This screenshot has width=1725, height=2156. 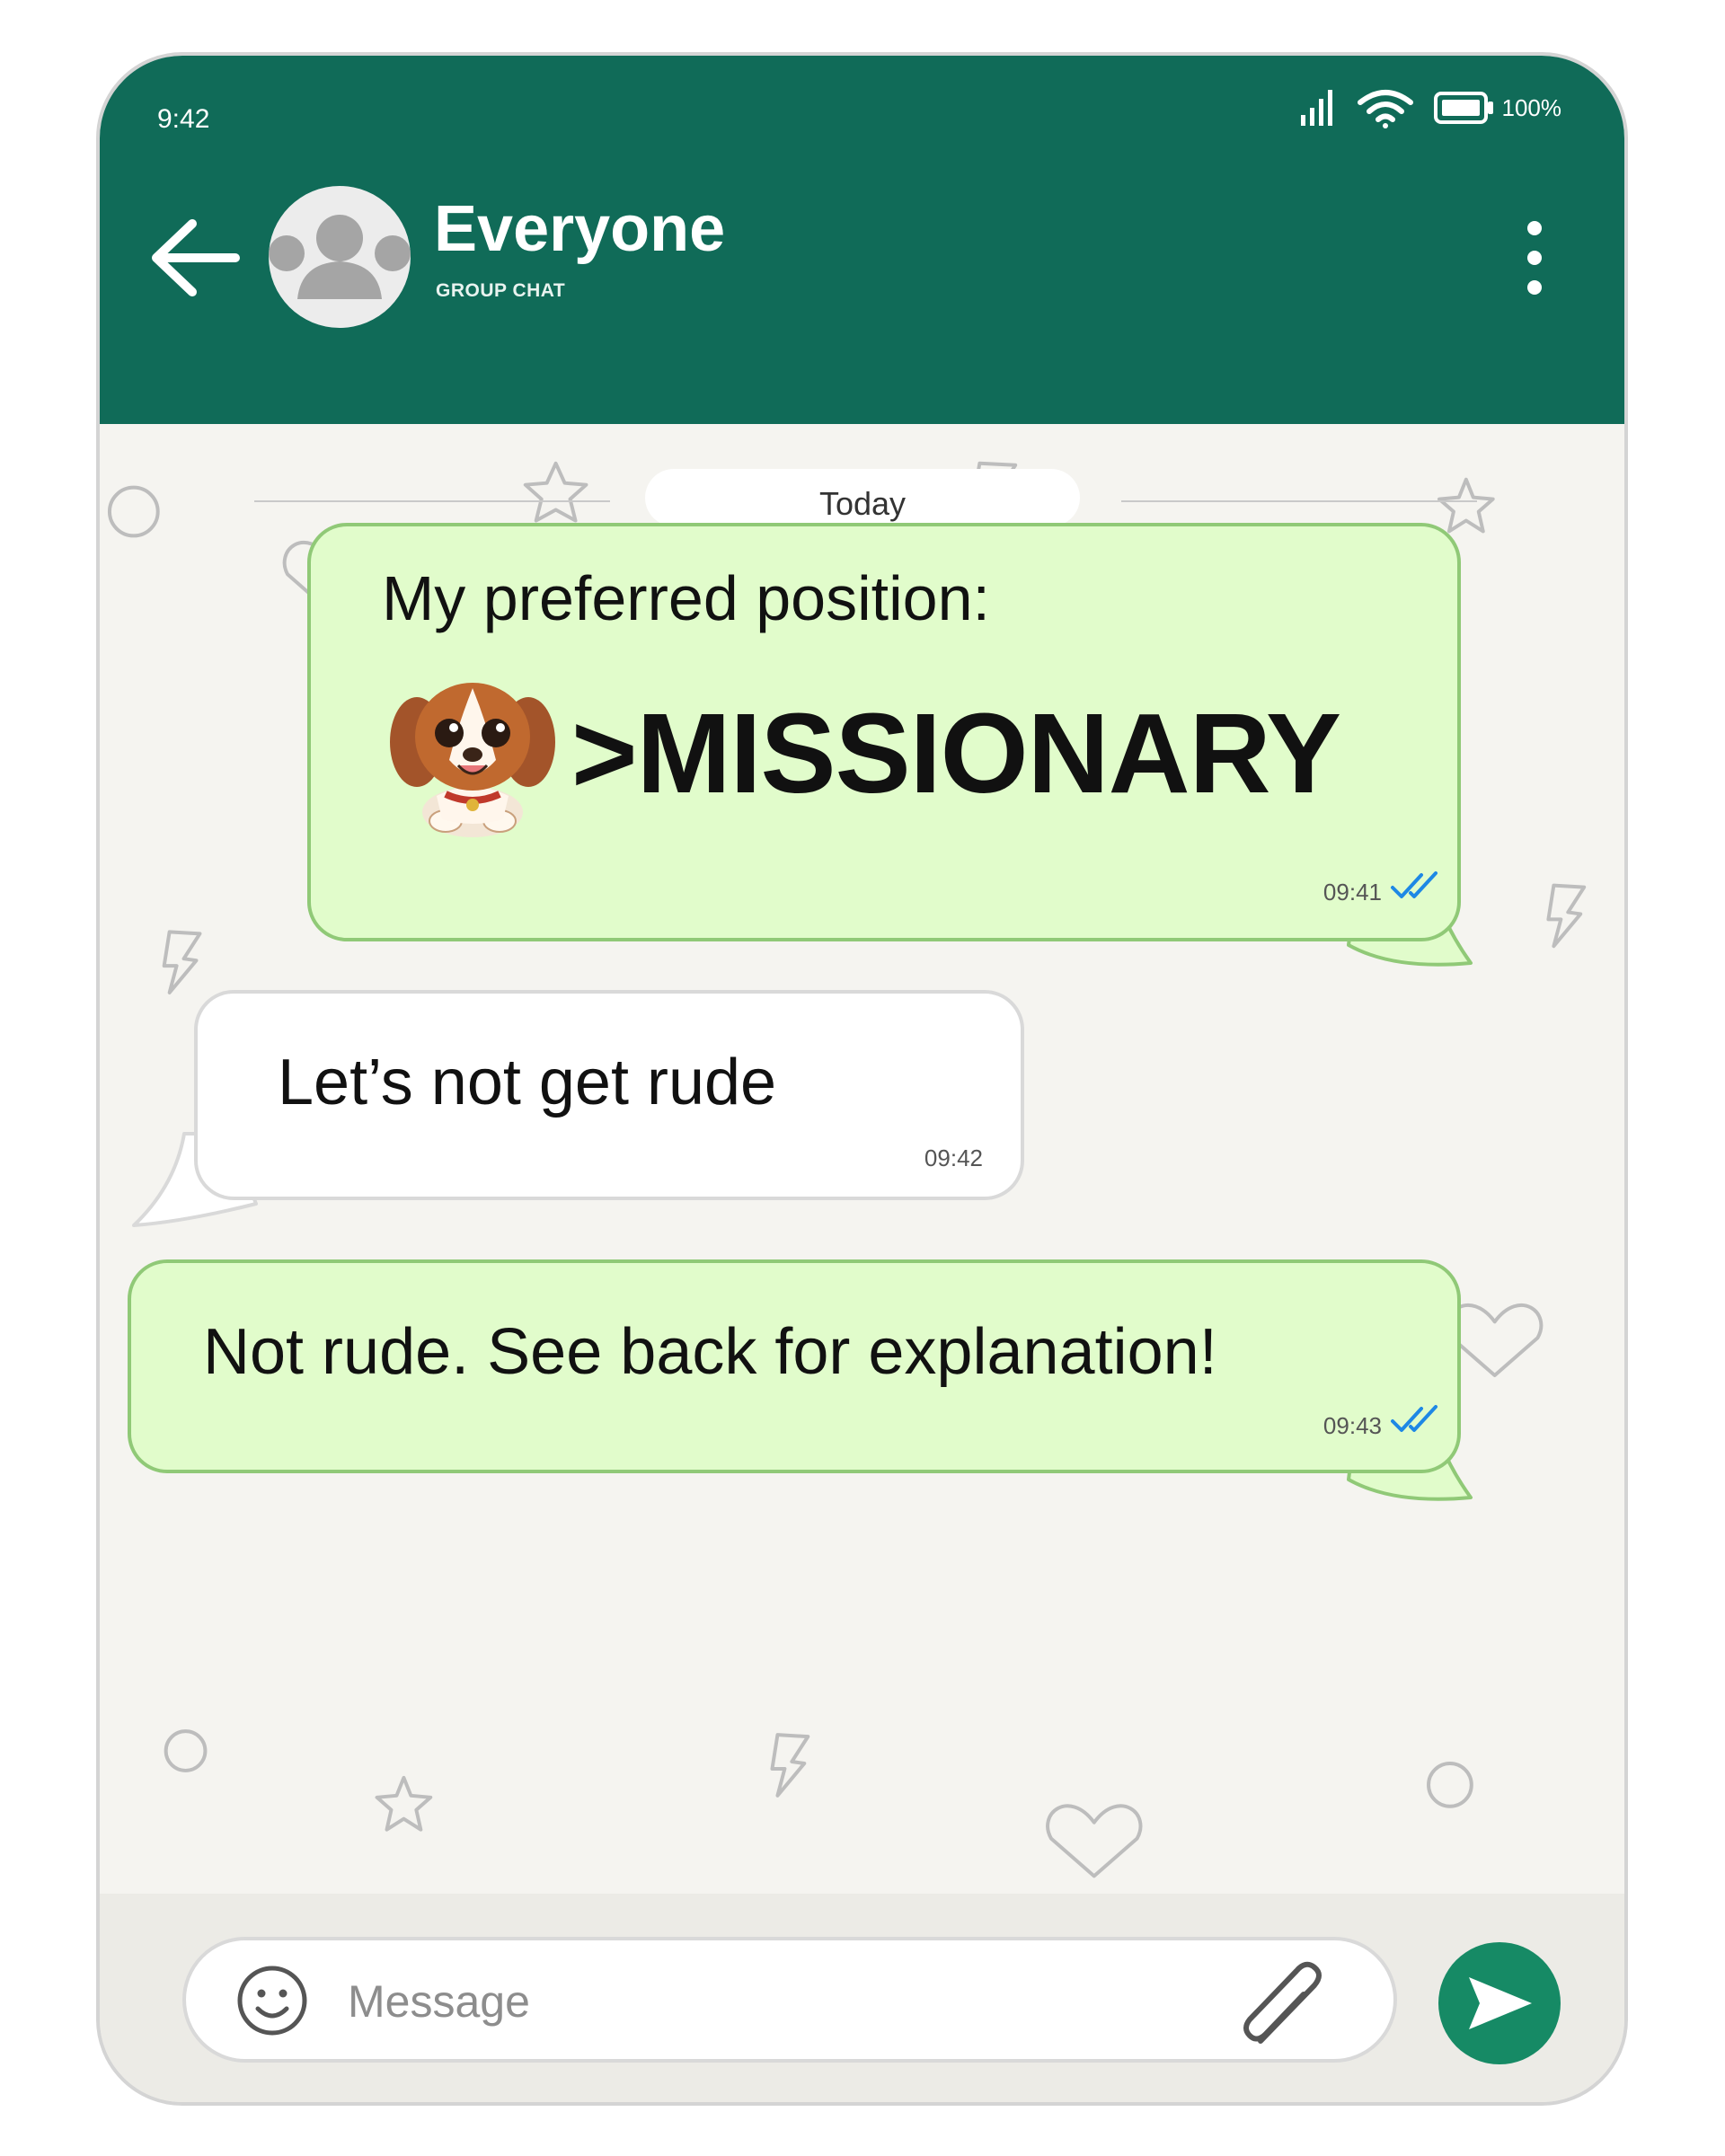 I want to click on wifi-icon, so click(x=1385, y=109).